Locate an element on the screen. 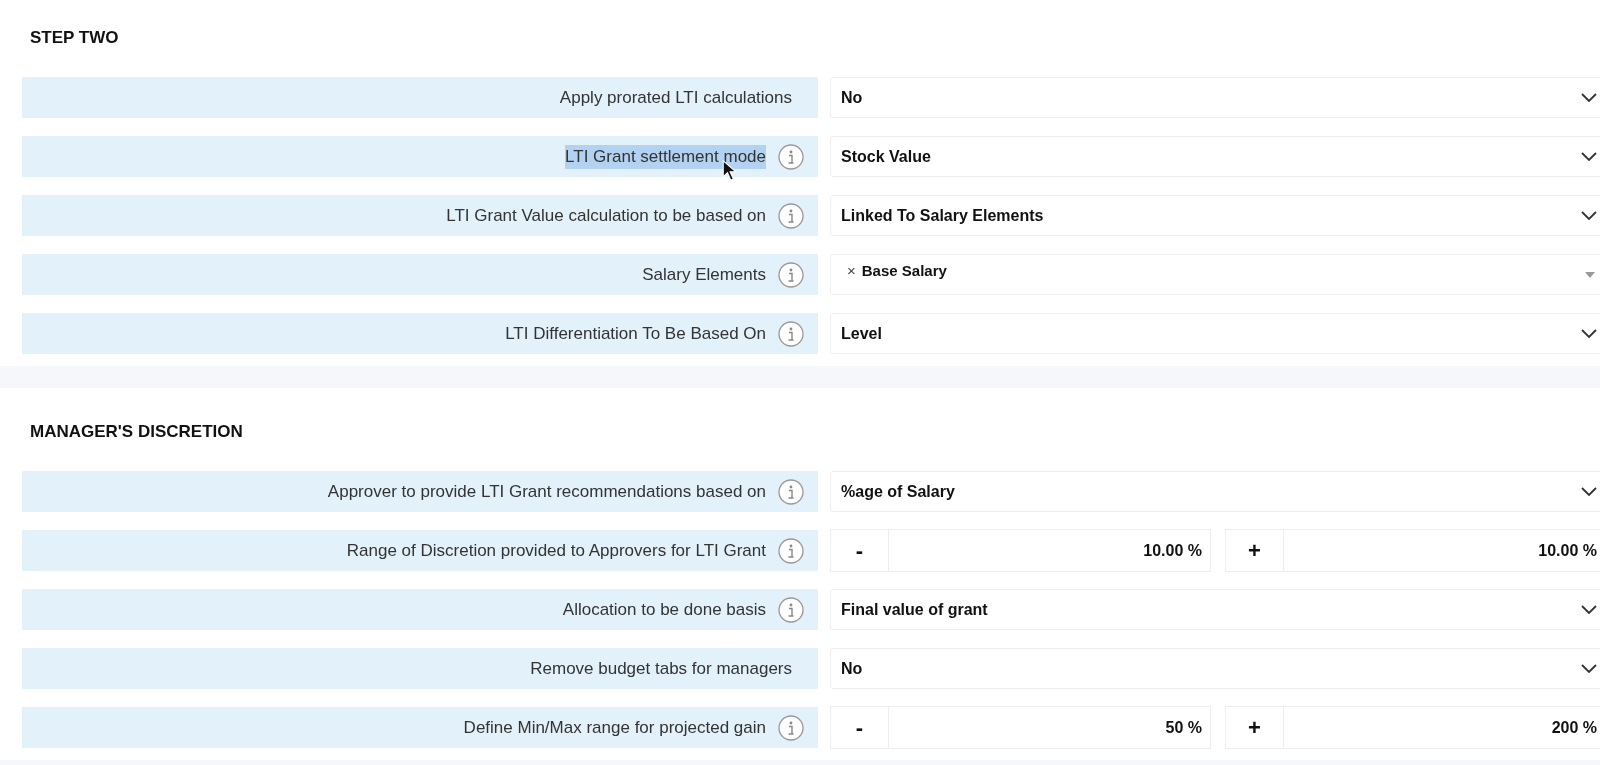 The width and height of the screenshot is (1600, 765). section-title: MANAGER'S DISCRETION is located at coordinates (136, 432).